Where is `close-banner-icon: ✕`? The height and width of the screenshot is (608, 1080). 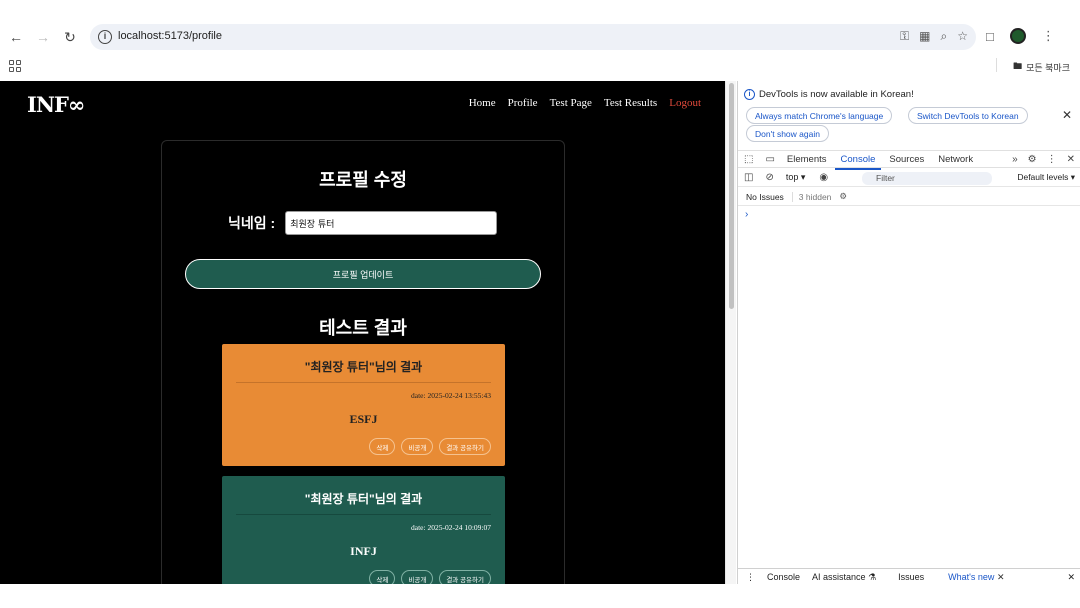
close-banner-icon: ✕ is located at coordinates (1067, 115).